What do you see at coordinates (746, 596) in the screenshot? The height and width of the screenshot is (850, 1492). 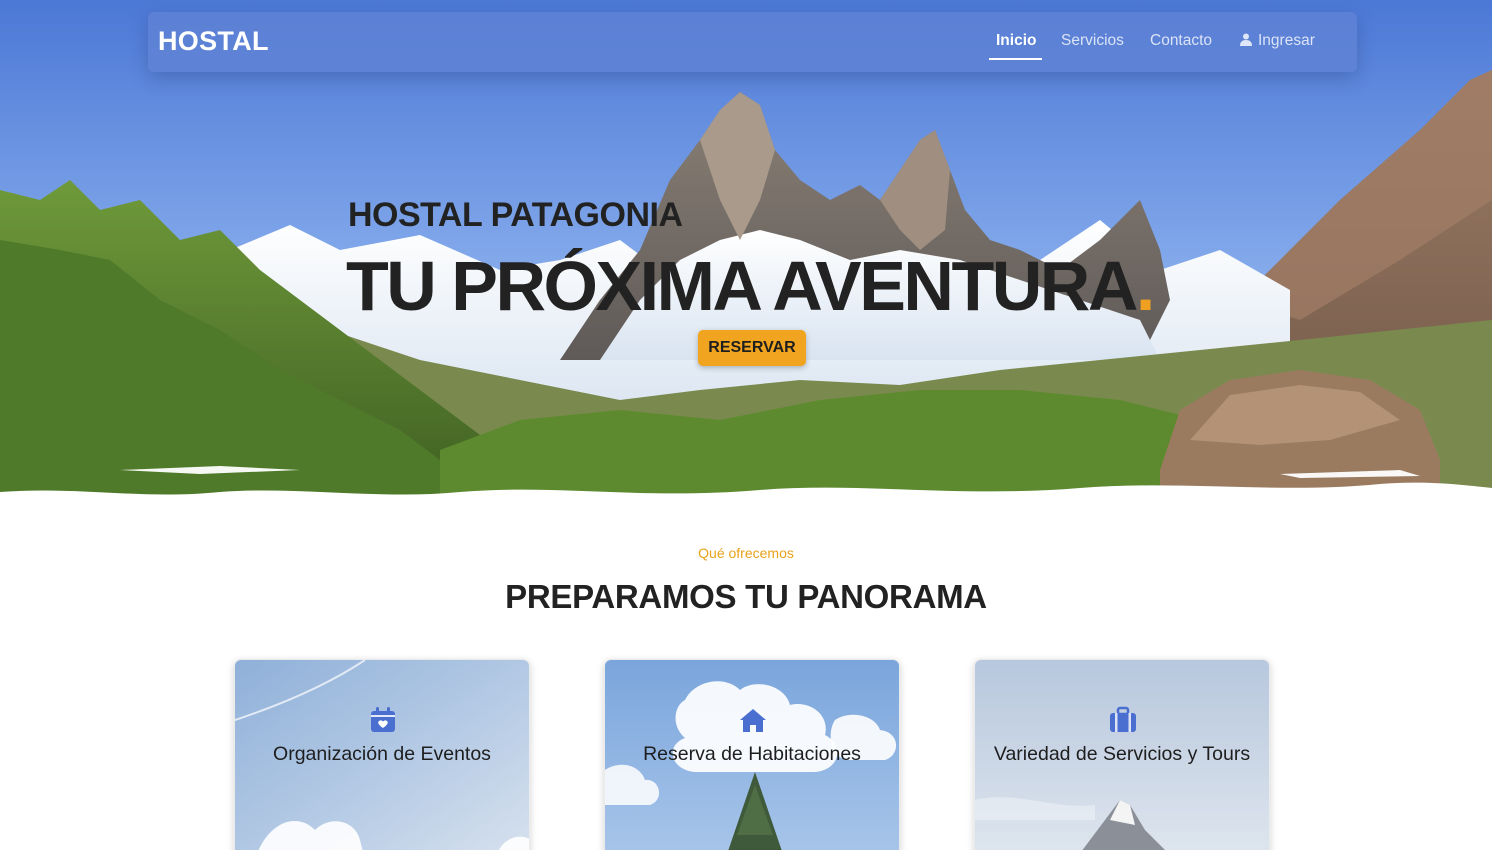 I see `section-title: PREPARAMOS TU PANORAMA` at bounding box center [746, 596].